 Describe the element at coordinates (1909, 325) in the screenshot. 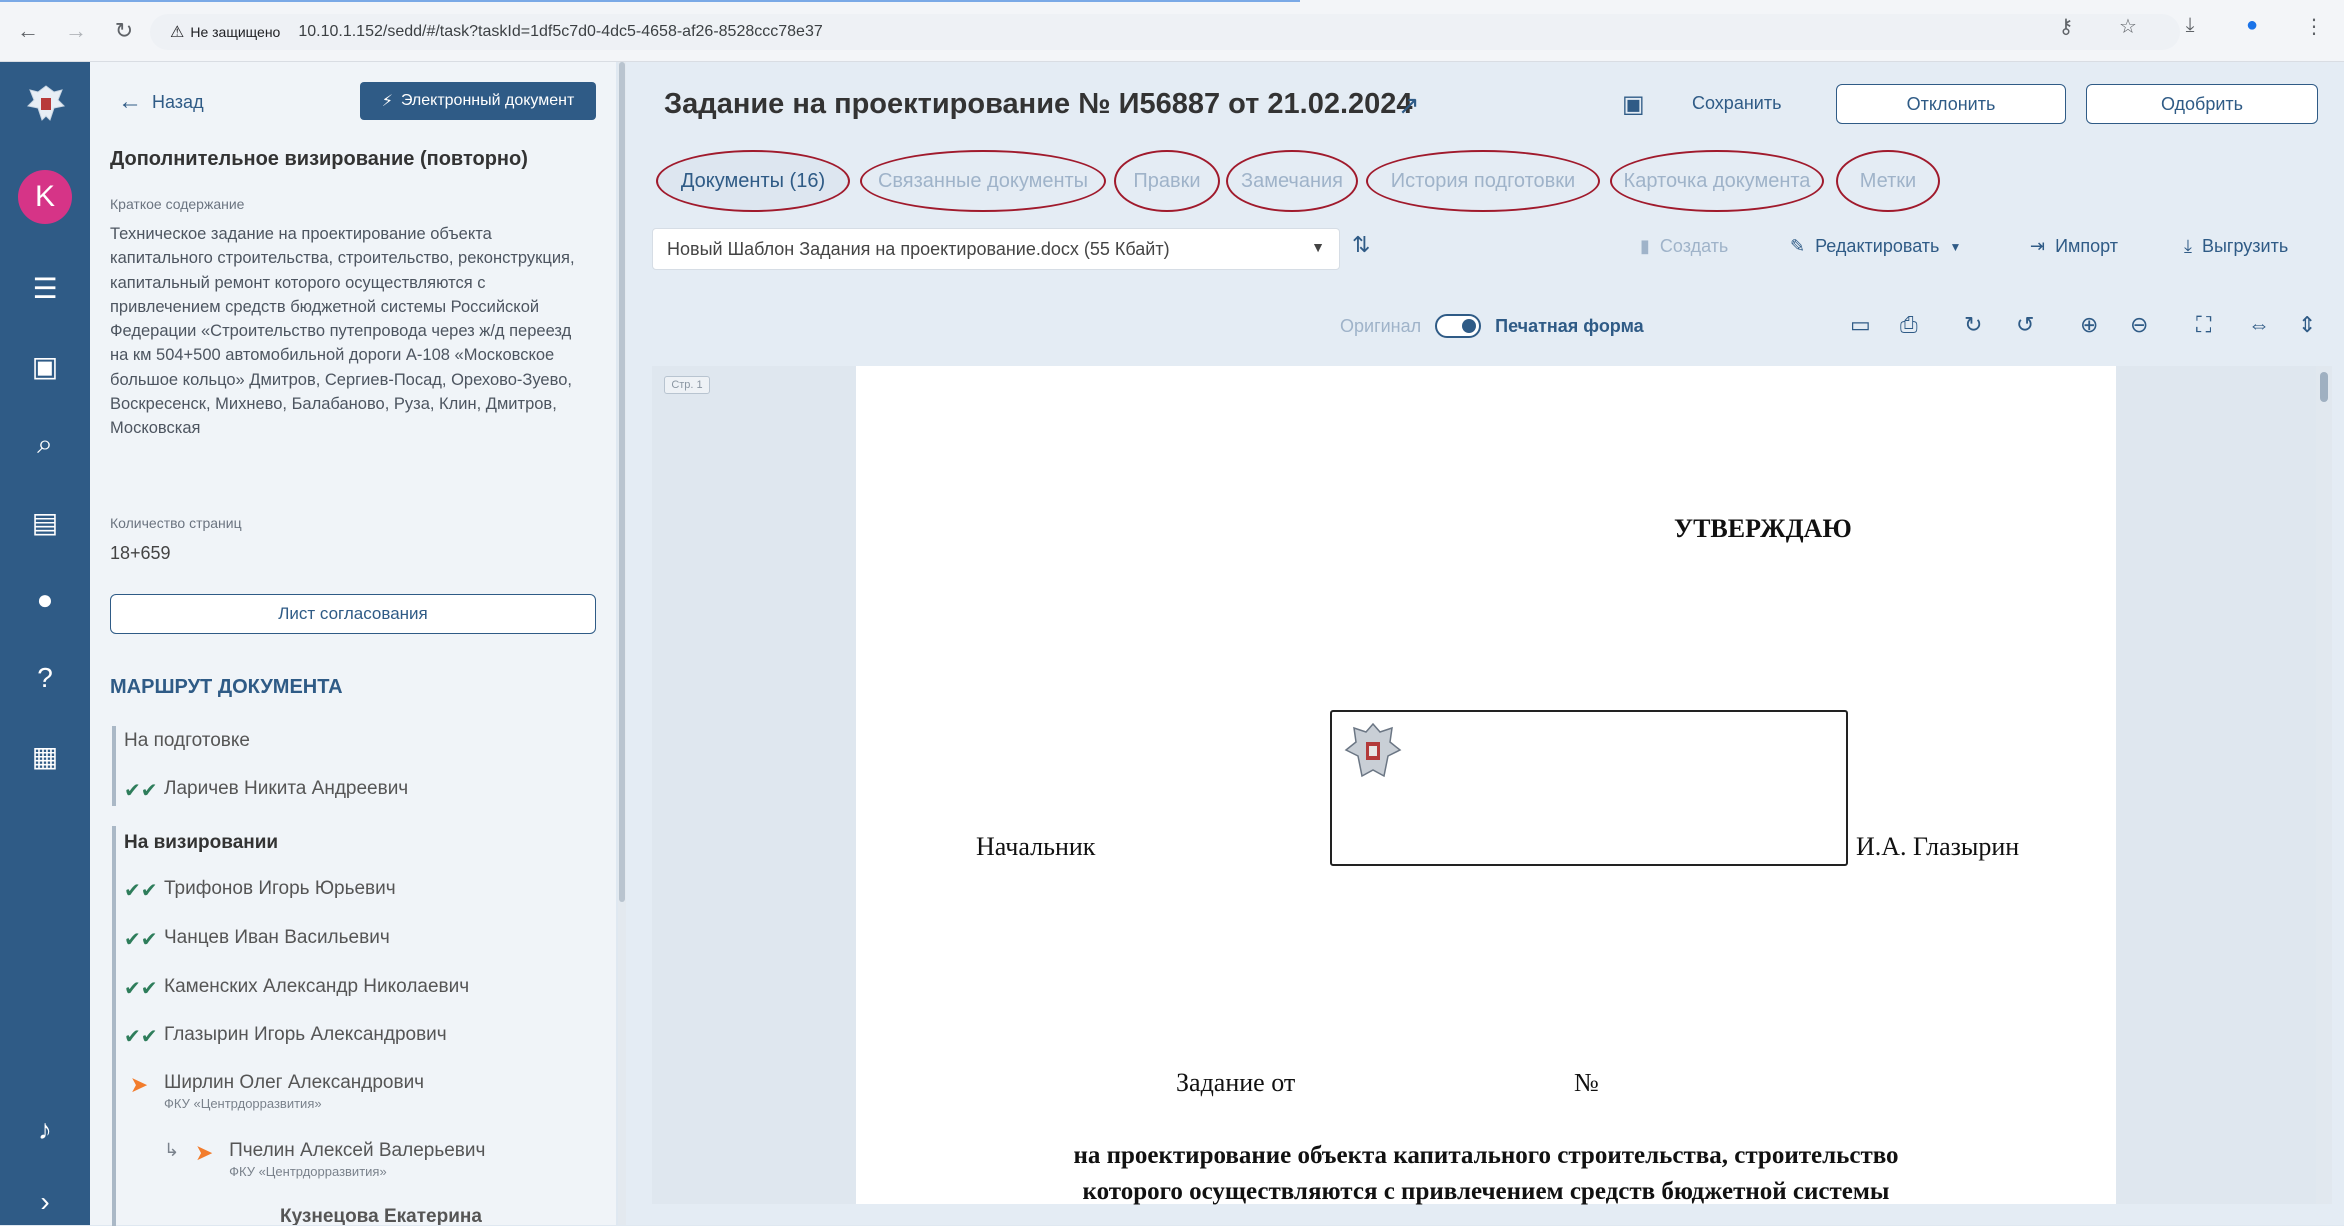

I see `print-icon: ⎙` at that location.